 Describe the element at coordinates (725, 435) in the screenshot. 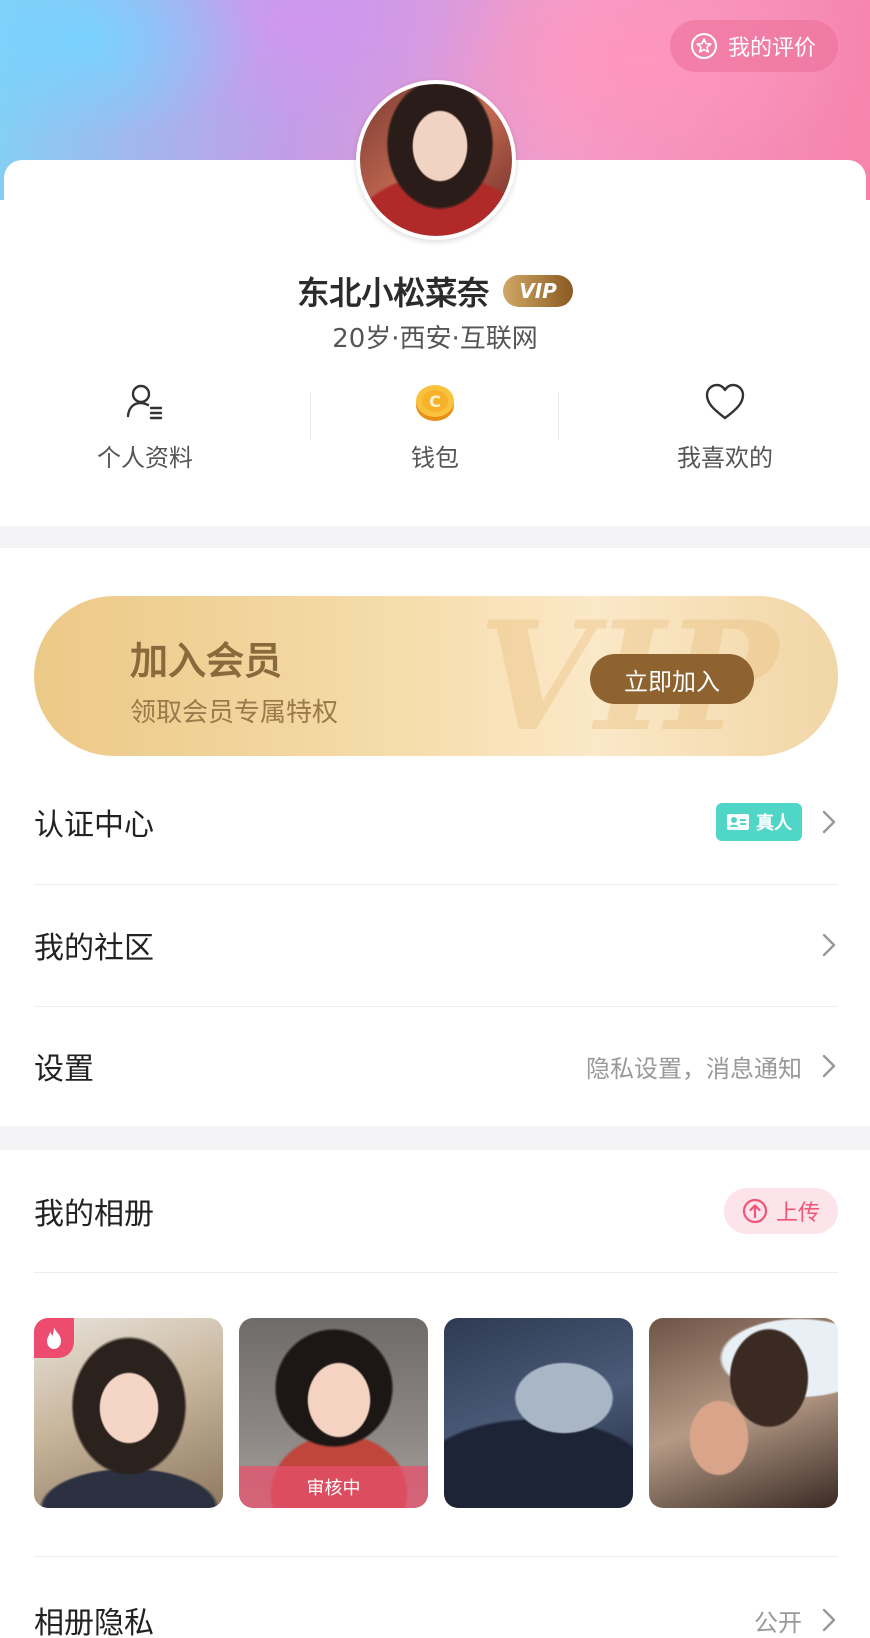

I see `quick-likes: 我喜欢的` at that location.